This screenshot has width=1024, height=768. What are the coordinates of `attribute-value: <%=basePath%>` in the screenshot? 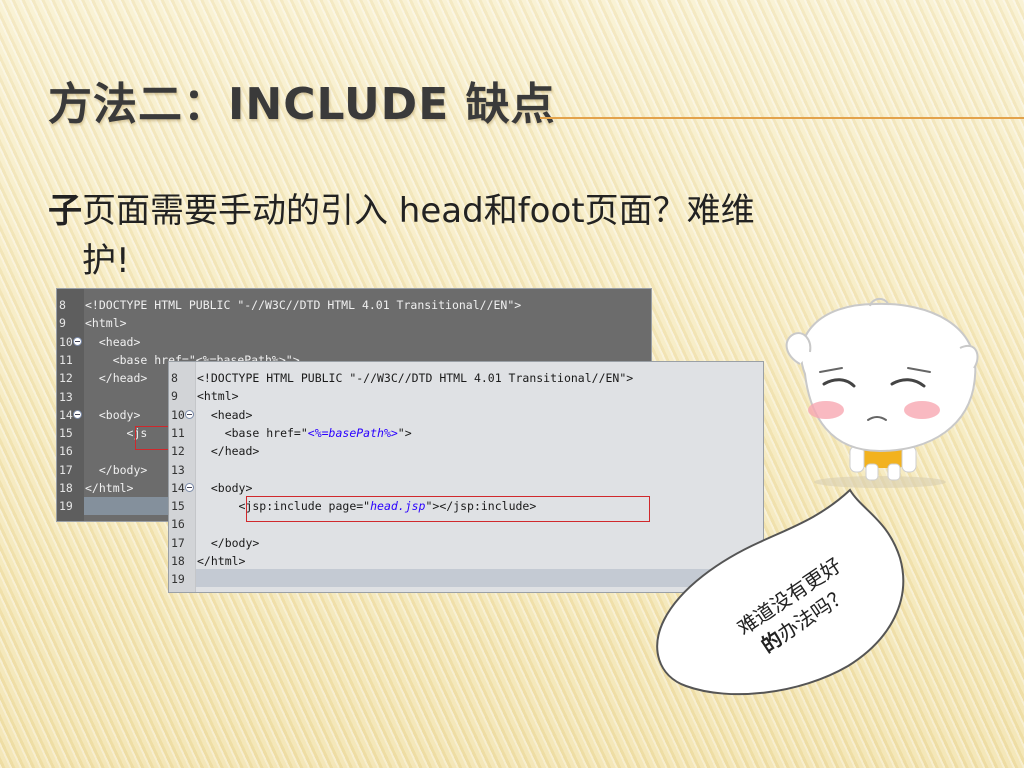 It's located at (352, 432).